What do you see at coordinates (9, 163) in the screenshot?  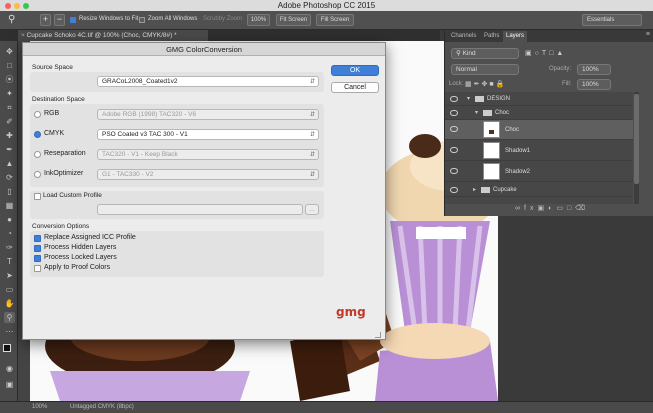 I see `clone-stamp-tool-icon: ▲` at bounding box center [9, 163].